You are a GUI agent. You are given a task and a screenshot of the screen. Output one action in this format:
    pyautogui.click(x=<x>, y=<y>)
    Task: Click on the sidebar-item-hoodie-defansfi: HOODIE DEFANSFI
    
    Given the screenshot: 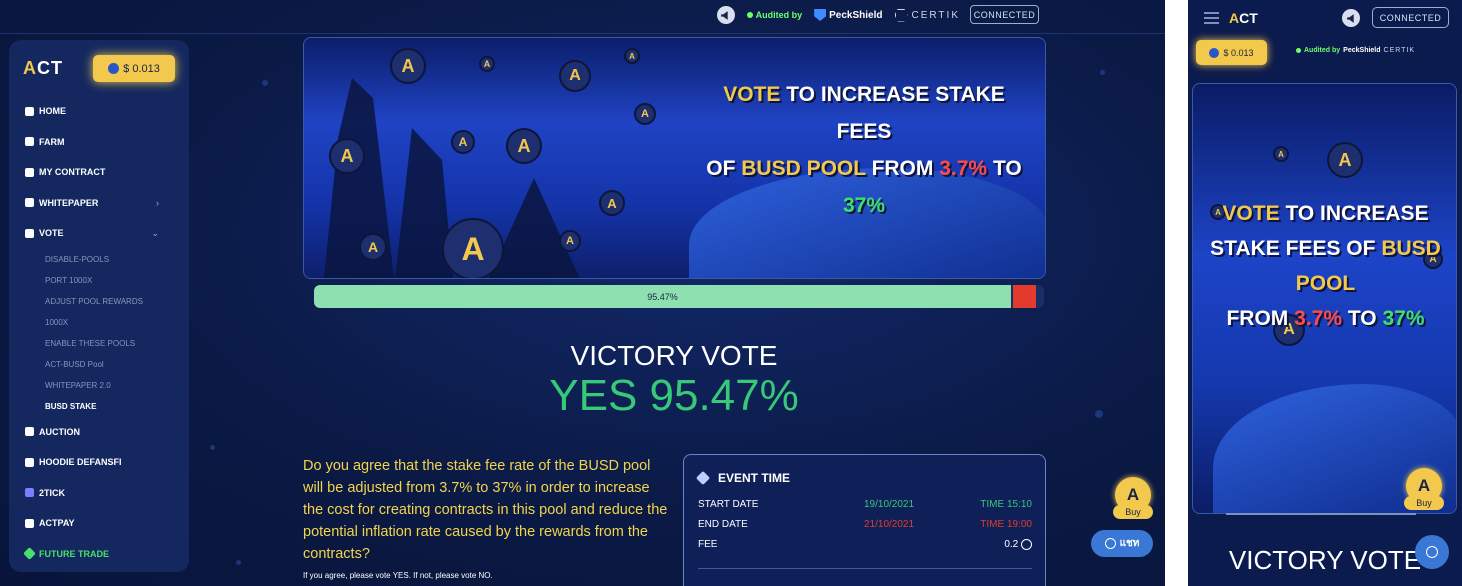 What is the action you would take?
    pyautogui.click(x=99, y=462)
    